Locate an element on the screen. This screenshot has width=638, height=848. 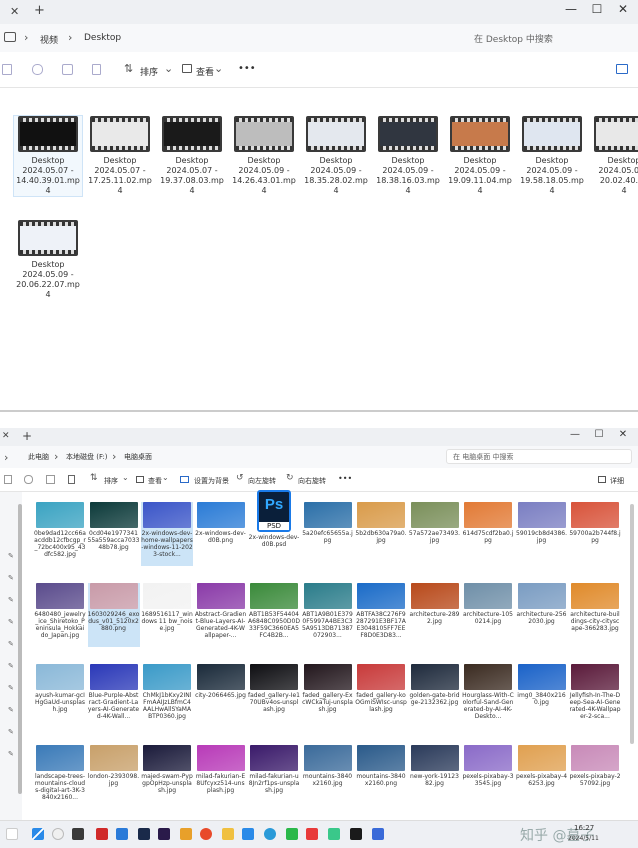
image-file-item: 5a20efc65655a.jpg is located at coordinates (328, 534).